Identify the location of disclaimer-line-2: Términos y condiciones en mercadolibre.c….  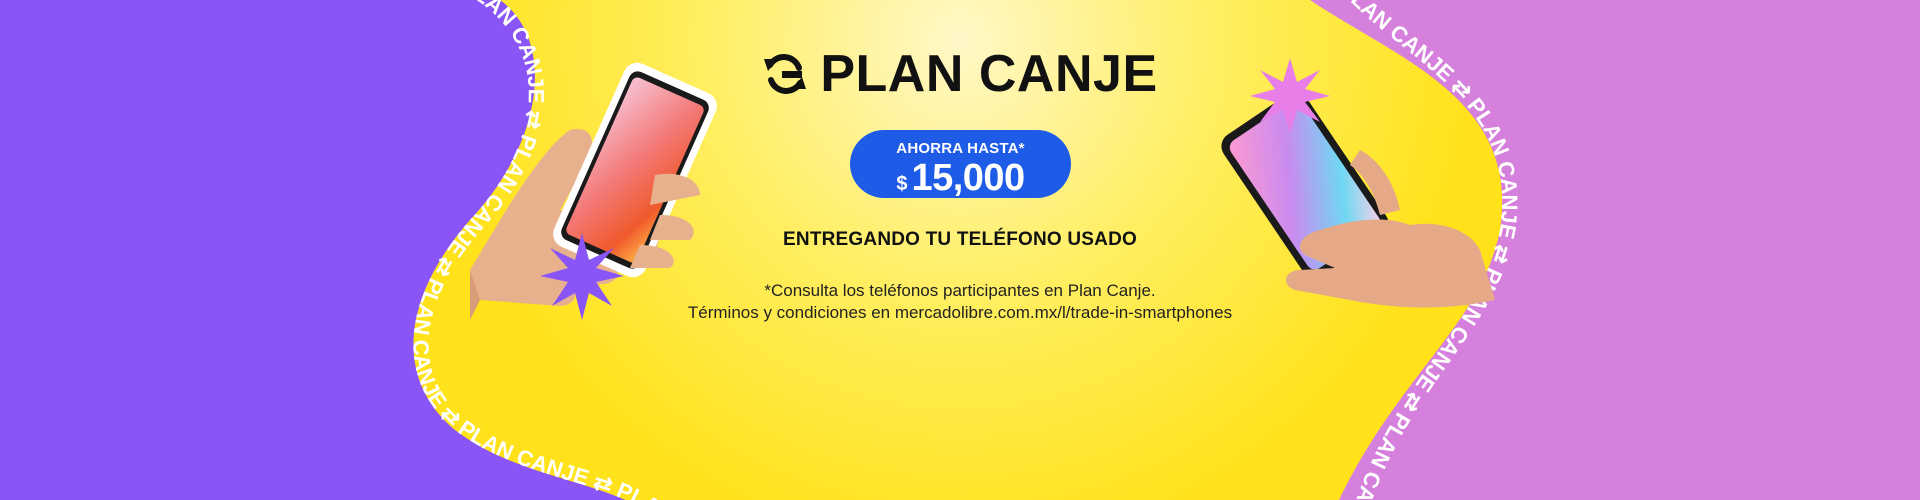
(960, 312).